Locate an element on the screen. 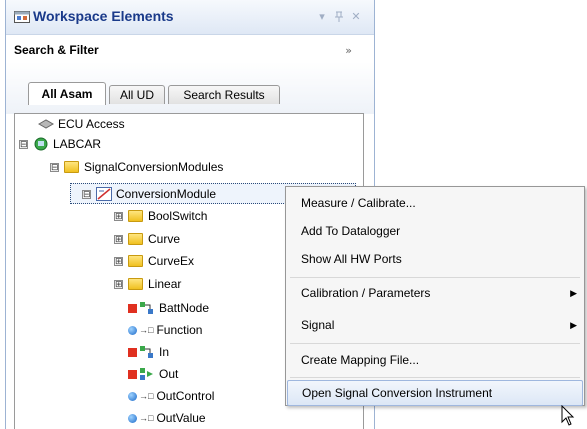  tree-node-in: In is located at coordinates (148, 352).